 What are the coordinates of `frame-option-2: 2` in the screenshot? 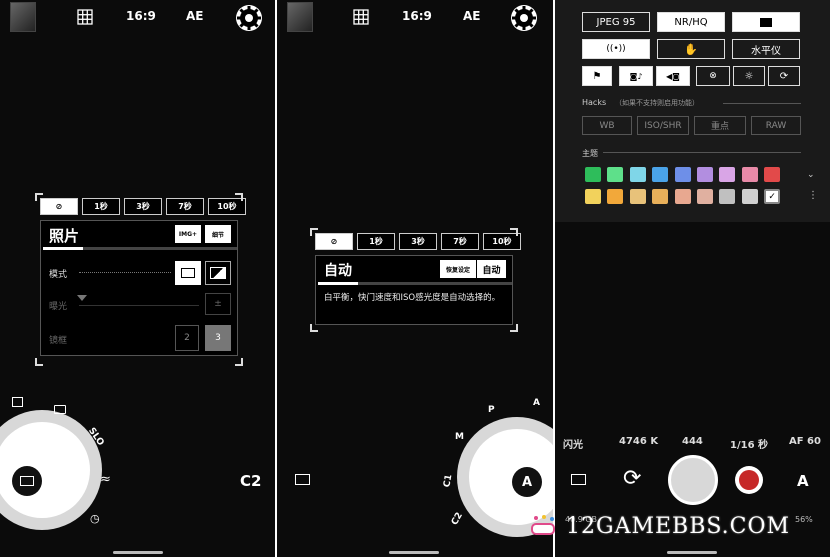 It's located at (187, 338).